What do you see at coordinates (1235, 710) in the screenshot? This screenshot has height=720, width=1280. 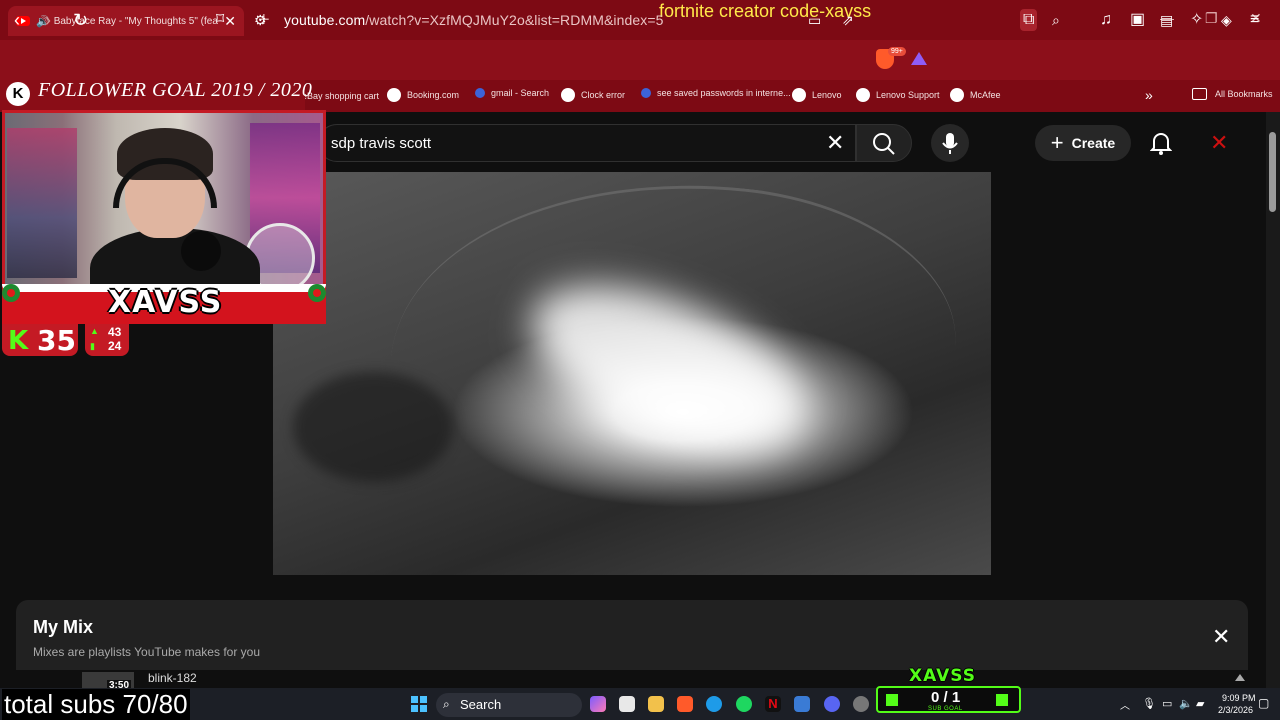 I see `clock-date: 2/3/2026` at bounding box center [1235, 710].